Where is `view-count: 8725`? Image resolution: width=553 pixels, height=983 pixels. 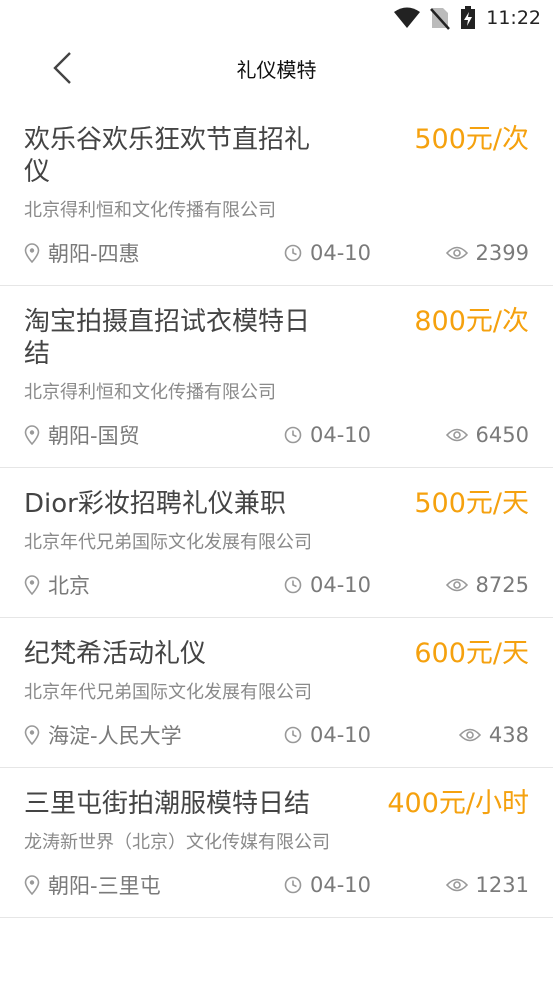 view-count: 8725 is located at coordinates (502, 585).